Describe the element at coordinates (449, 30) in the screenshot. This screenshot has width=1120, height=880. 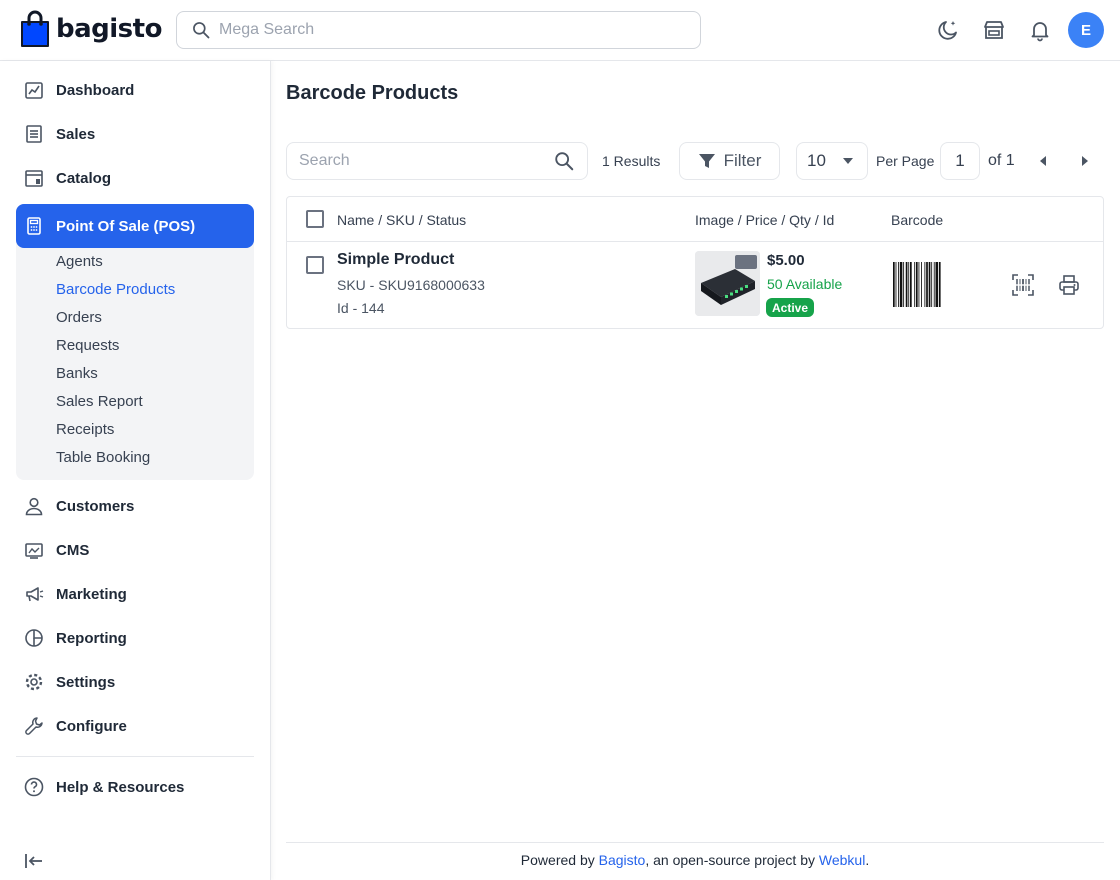
I see `mega-search-input` at that location.